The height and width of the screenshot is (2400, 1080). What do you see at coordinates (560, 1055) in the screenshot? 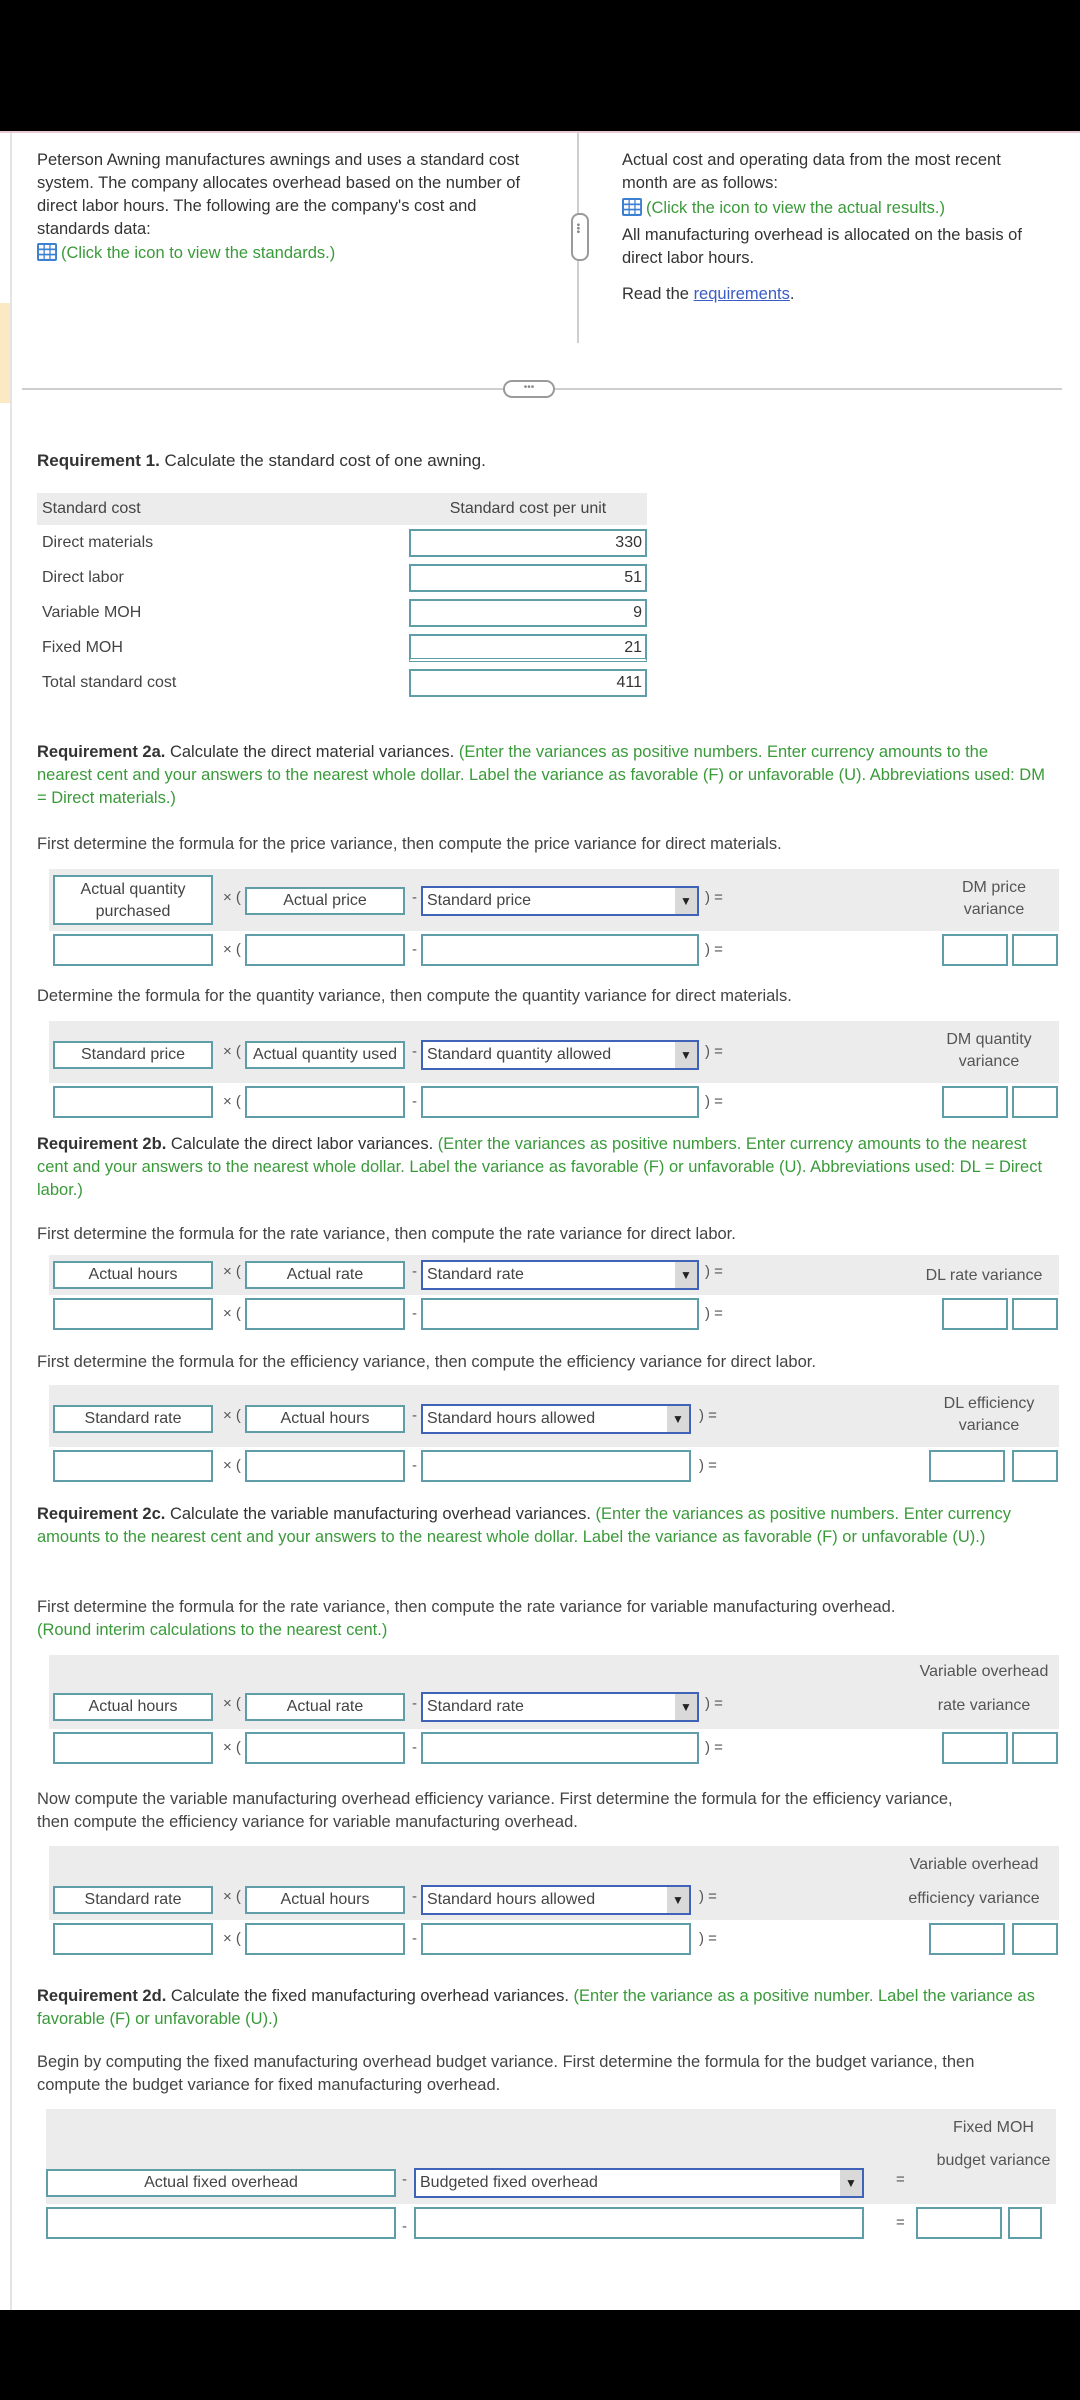
I see `standard-quantity-allowed-dropdown: Standard quantity allowed ▼` at bounding box center [560, 1055].